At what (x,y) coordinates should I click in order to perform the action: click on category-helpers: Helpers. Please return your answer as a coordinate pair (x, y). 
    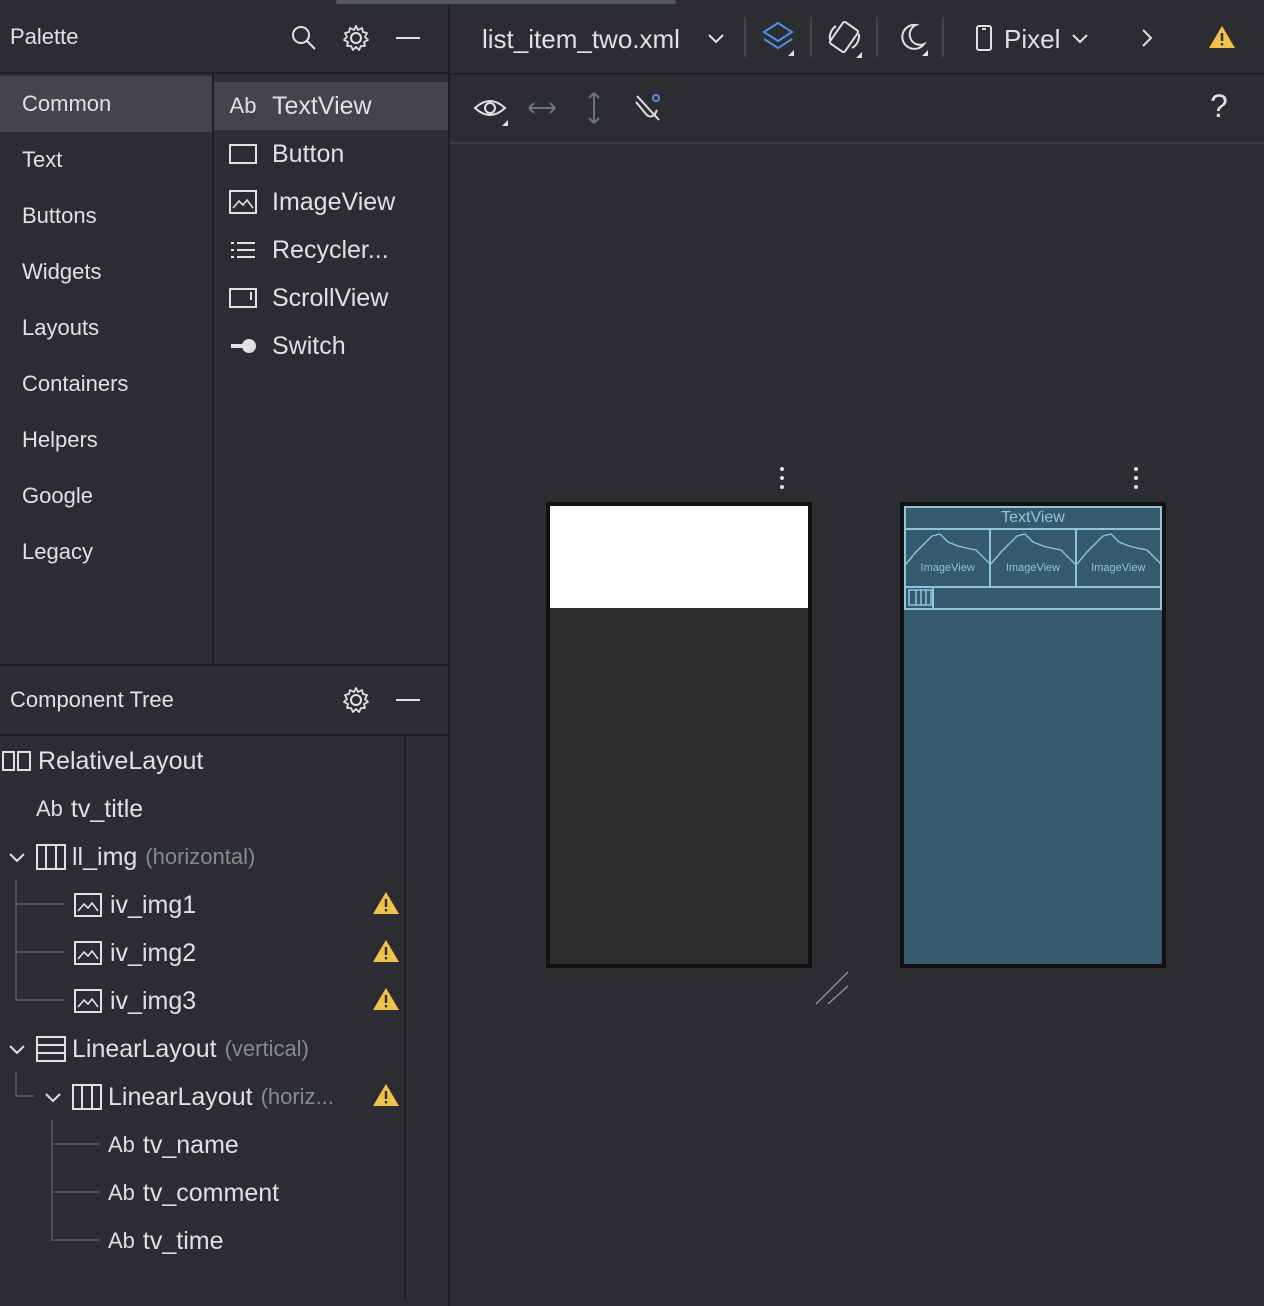
    Looking at the image, I should click on (106, 440).